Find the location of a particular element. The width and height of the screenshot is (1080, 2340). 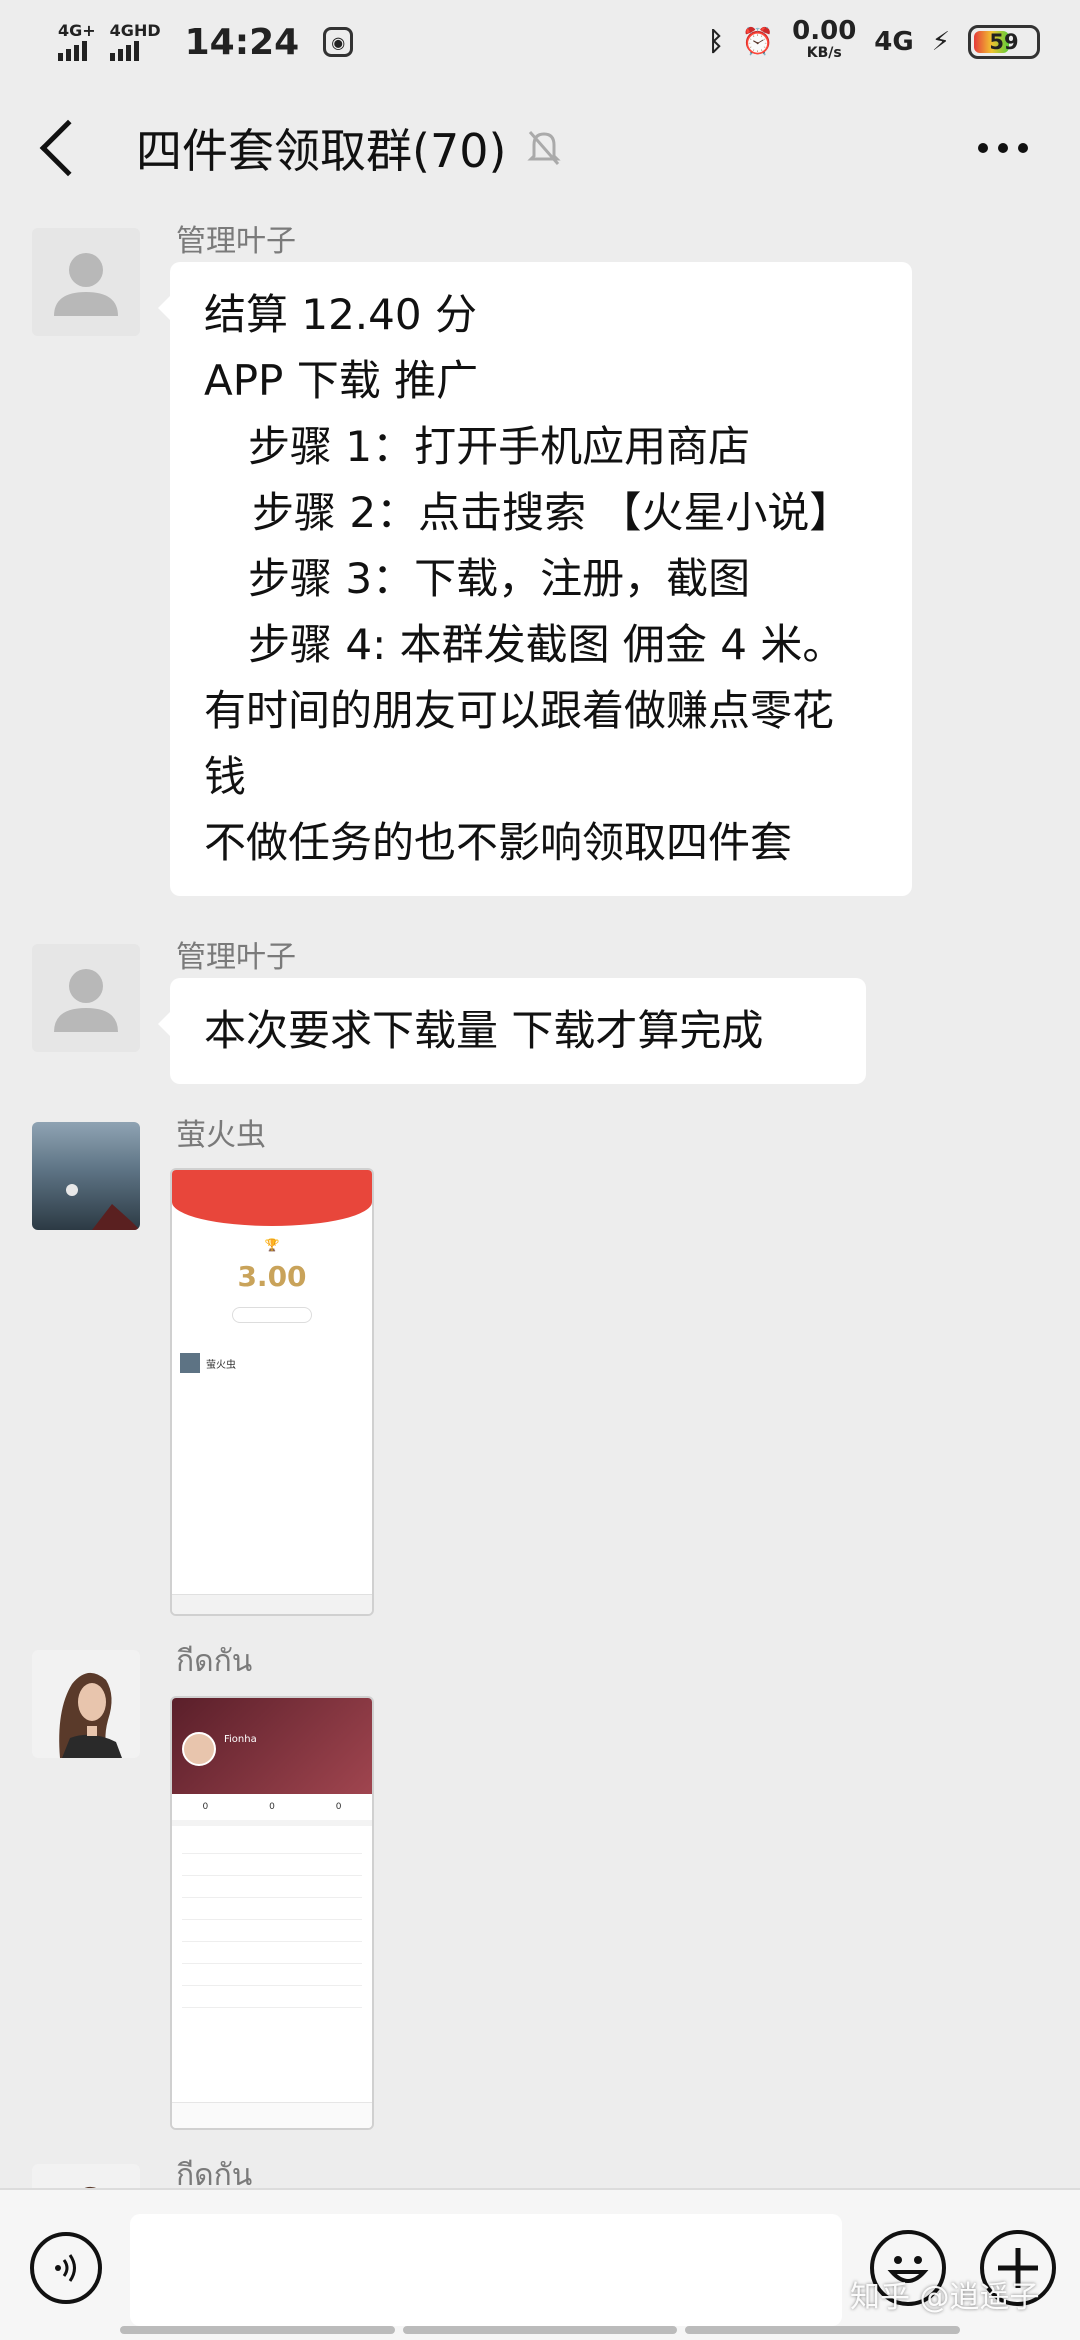

alarm-icon: ⏰ is located at coordinates (758, 42).